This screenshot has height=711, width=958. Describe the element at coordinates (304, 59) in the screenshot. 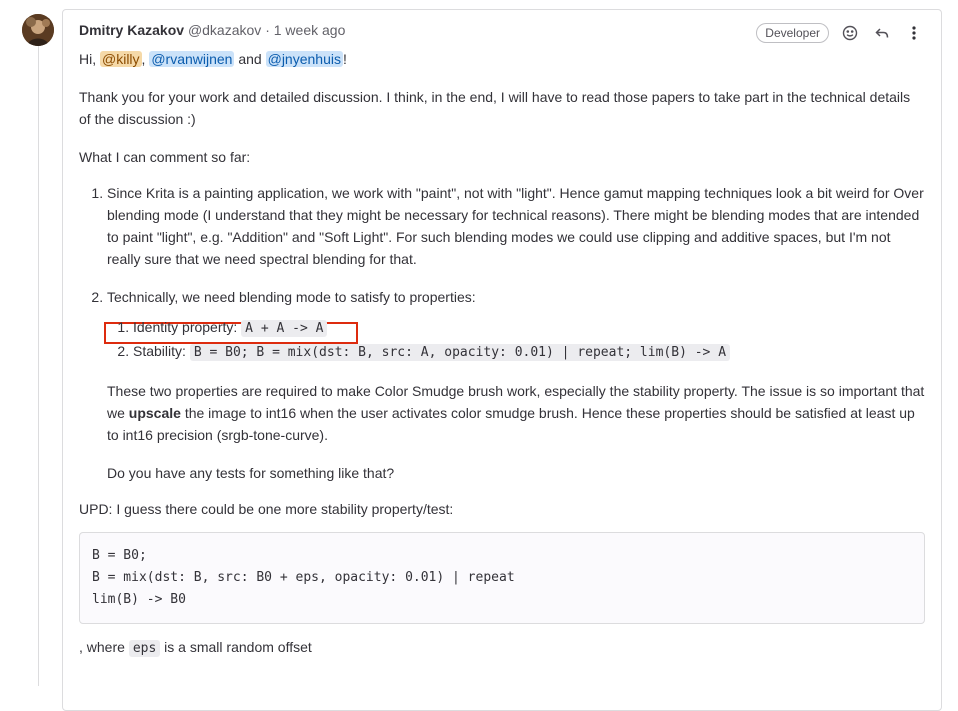

I see `mention-jnyenhuis: @jnyenhuis` at that location.